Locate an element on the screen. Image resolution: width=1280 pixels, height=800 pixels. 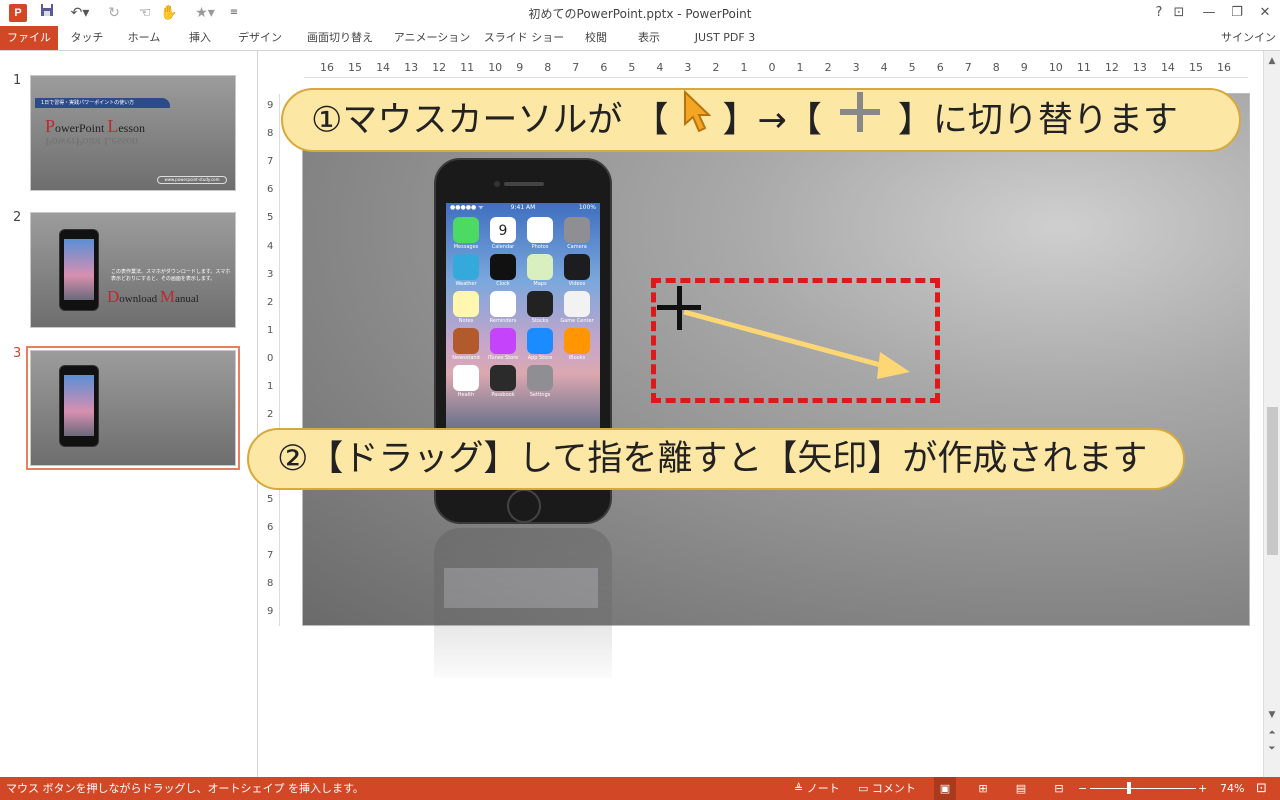
tab-touch: タッチ is located at coordinates (87, 38).